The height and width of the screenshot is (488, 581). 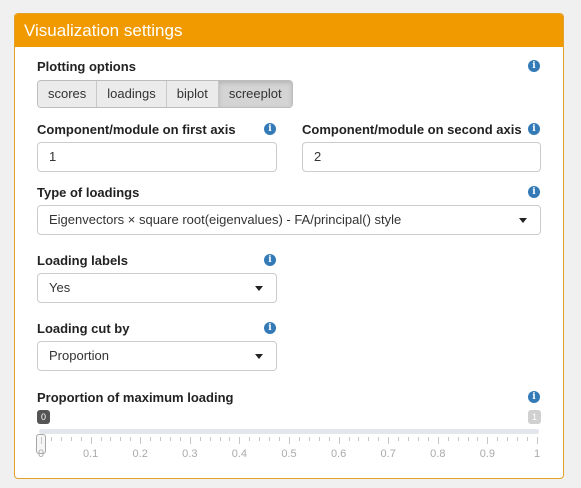 What do you see at coordinates (135, 397) in the screenshot?
I see `proportion-slider-label: Proportion of maximum loading` at bounding box center [135, 397].